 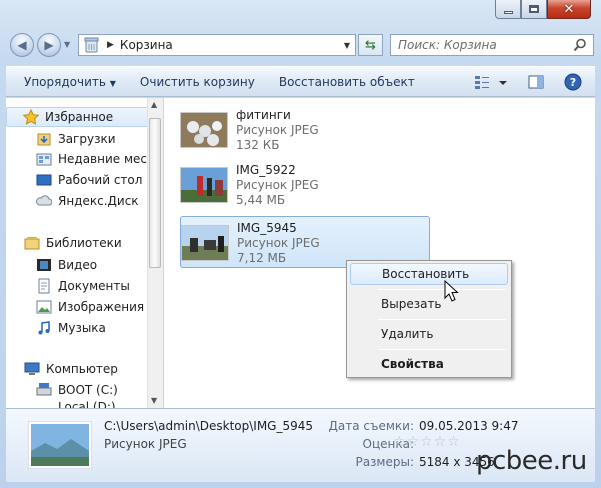 What do you see at coordinates (197, 82) in the screenshot?
I see `empty-bin-button: Очистить корзину` at bounding box center [197, 82].